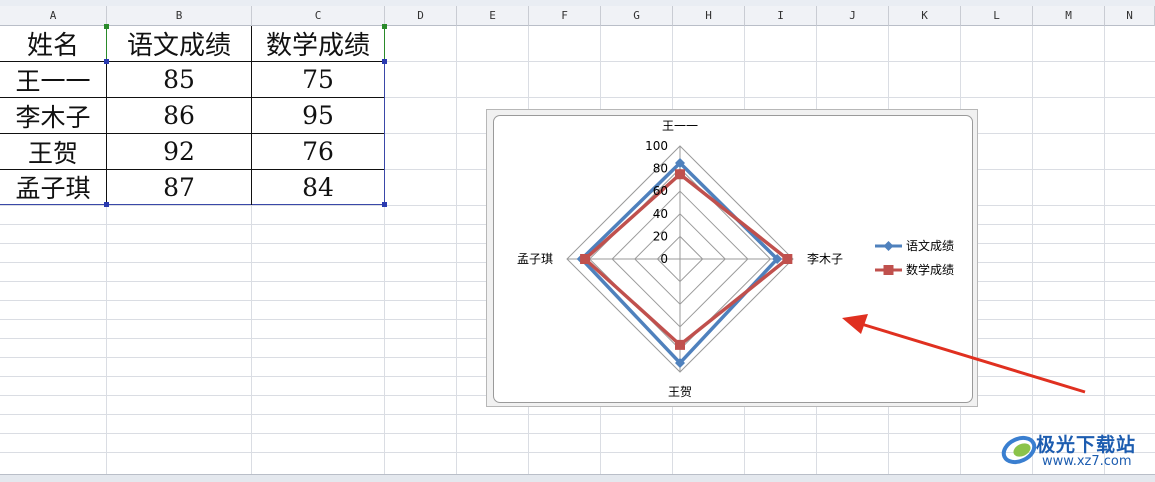  What do you see at coordinates (53, 43) in the screenshot?
I see `header-cell: 姓名` at bounding box center [53, 43].